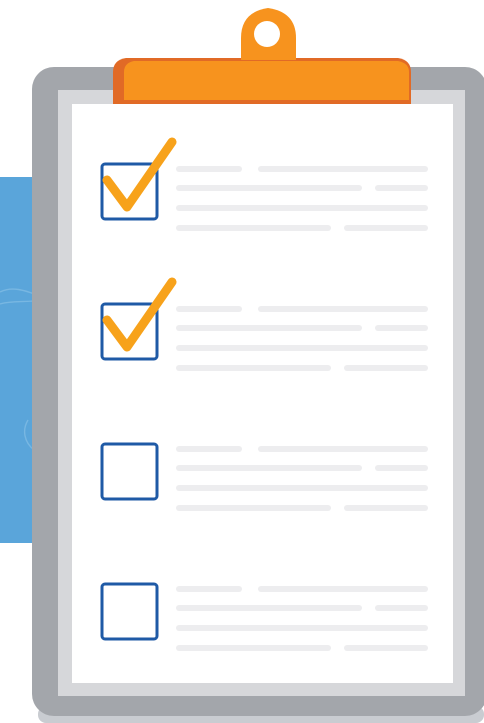 The height and width of the screenshot is (723, 484). I want to click on clip-base-highlight, so click(266, 80).